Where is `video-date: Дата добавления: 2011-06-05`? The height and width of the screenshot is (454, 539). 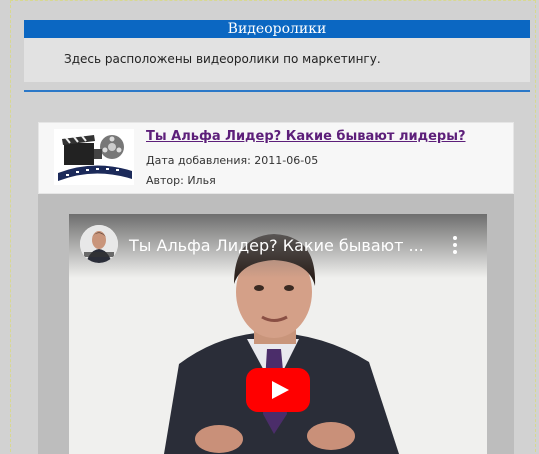 video-date: Дата добавления: 2011-06-05 is located at coordinates (232, 160).